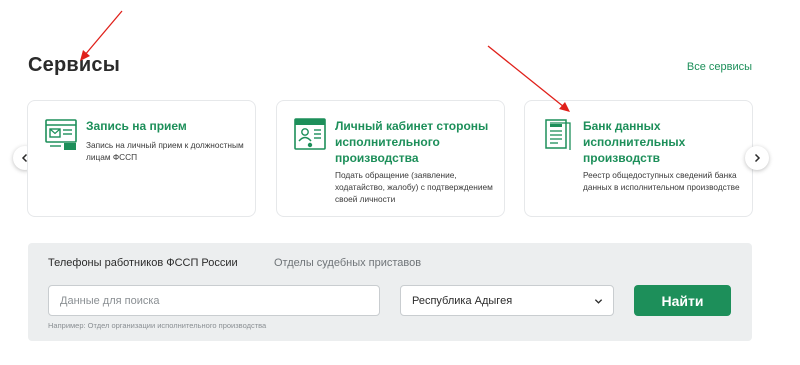 This screenshot has height=365, width=800. What do you see at coordinates (682, 300) in the screenshot?
I see `find-button: Найти` at bounding box center [682, 300].